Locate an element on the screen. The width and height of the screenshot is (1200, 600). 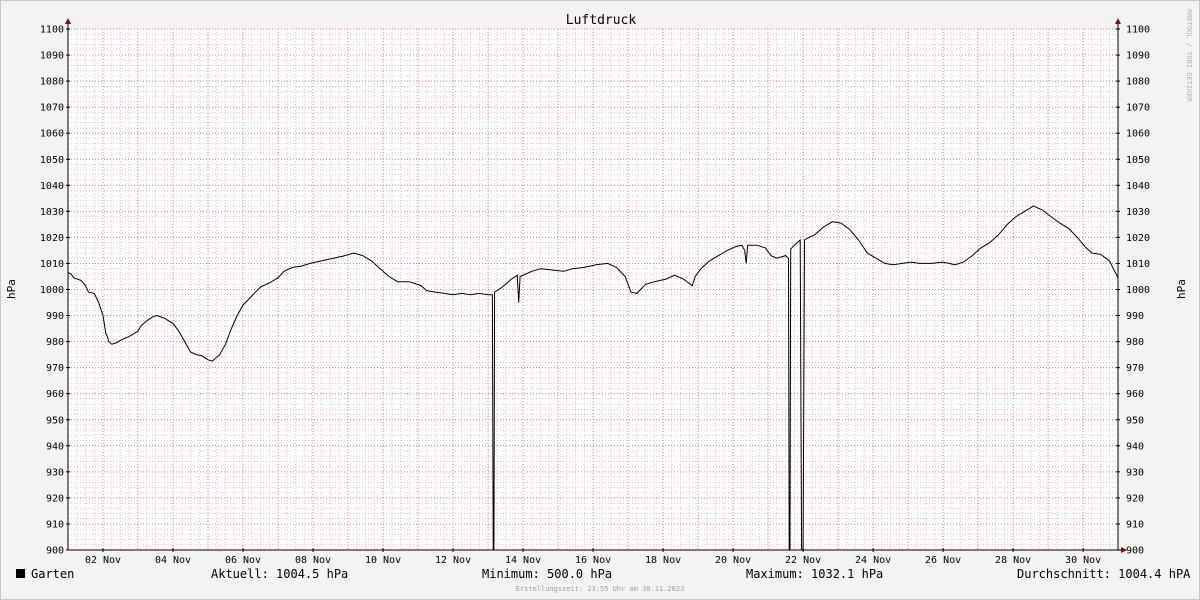
x-tick-label: 30 Nov is located at coordinates (1083, 560).